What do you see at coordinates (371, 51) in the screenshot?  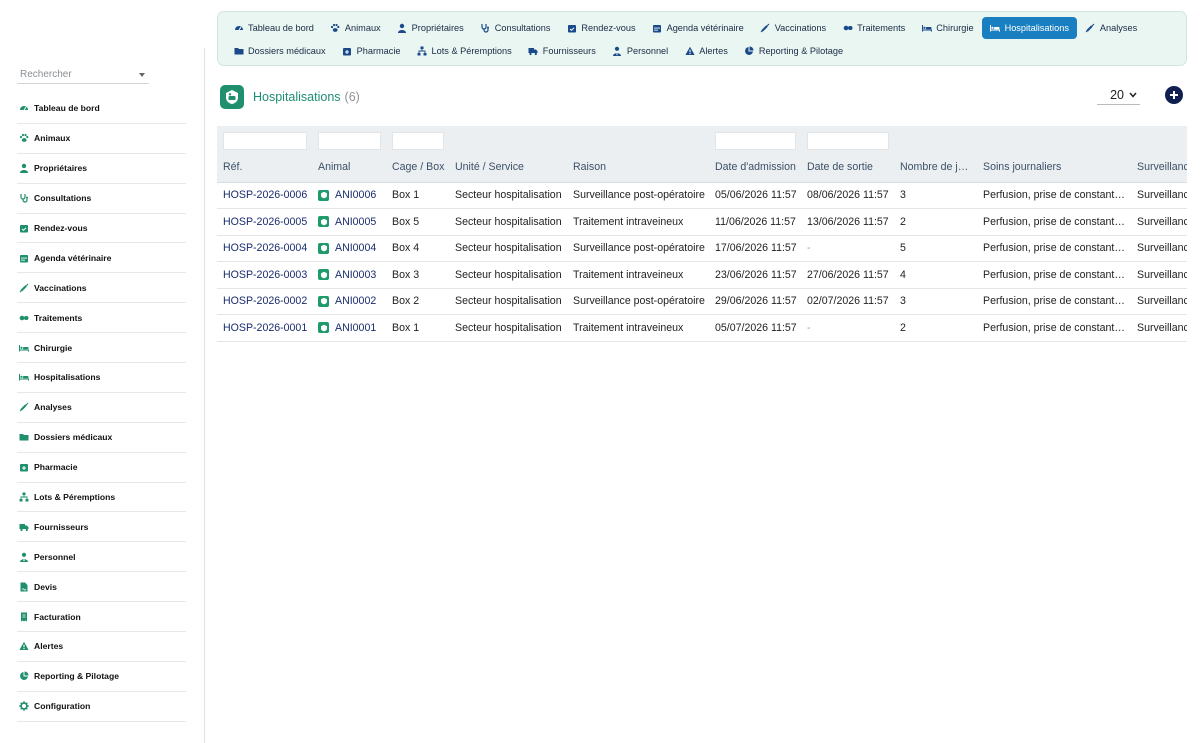 I see `top-menu-item-pharmacie: Pharmacie` at bounding box center [371, 51].